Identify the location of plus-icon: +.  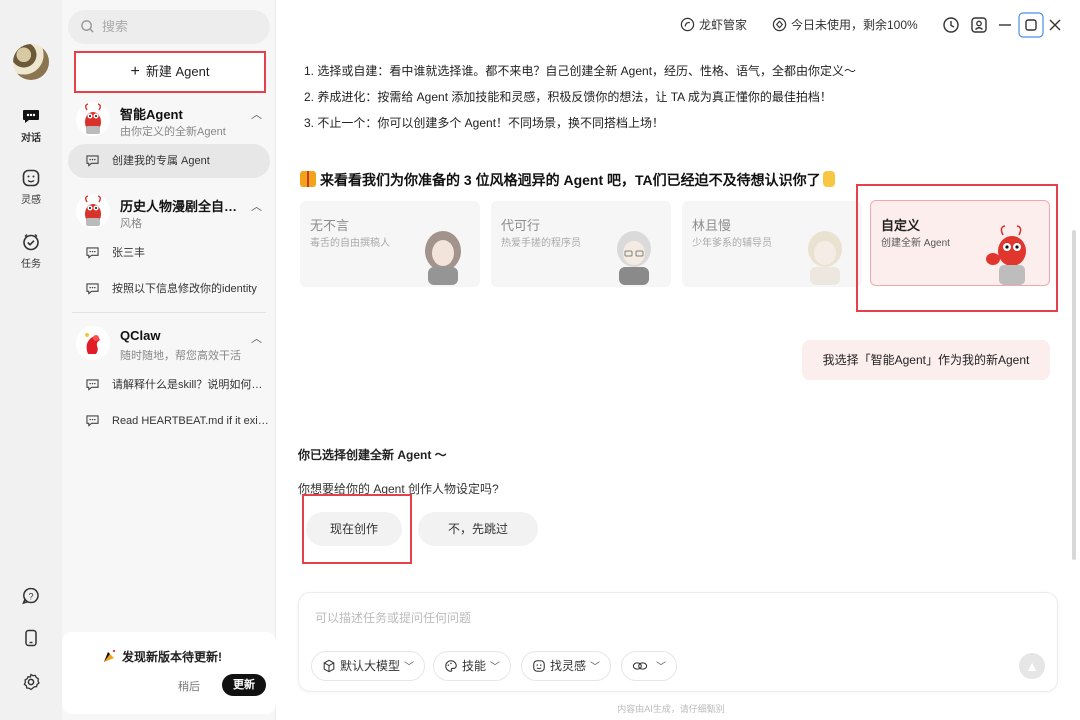
(135, 71).